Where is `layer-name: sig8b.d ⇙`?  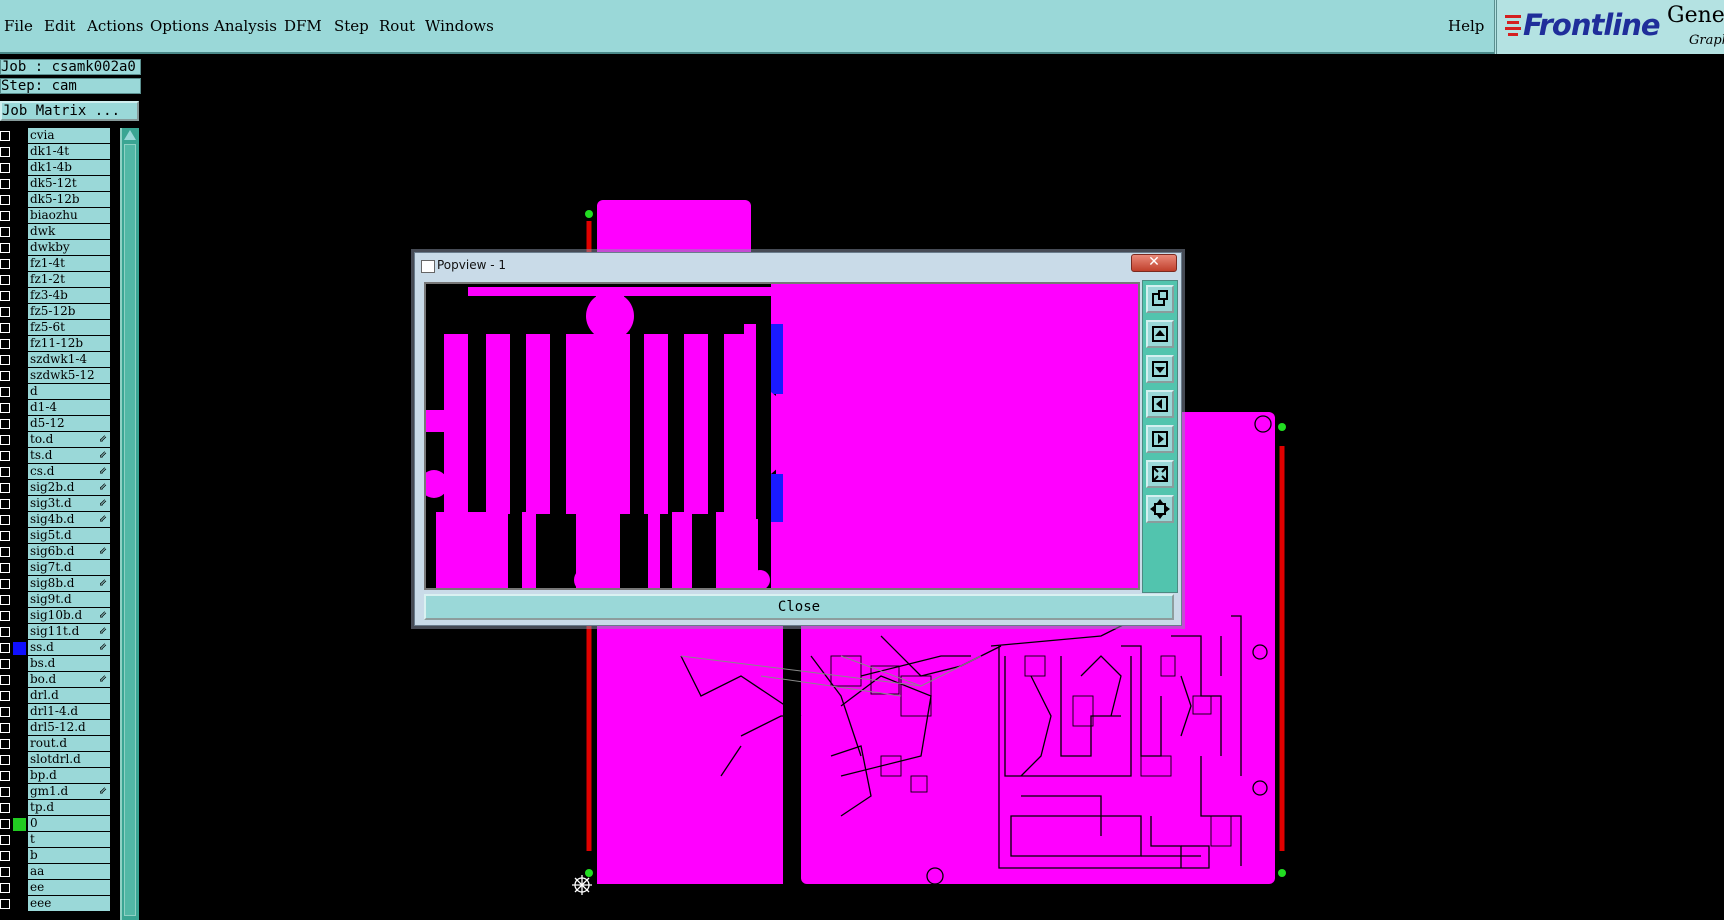
layer-name: sig8b.d ⇙ is located at coordinates (69, 583).